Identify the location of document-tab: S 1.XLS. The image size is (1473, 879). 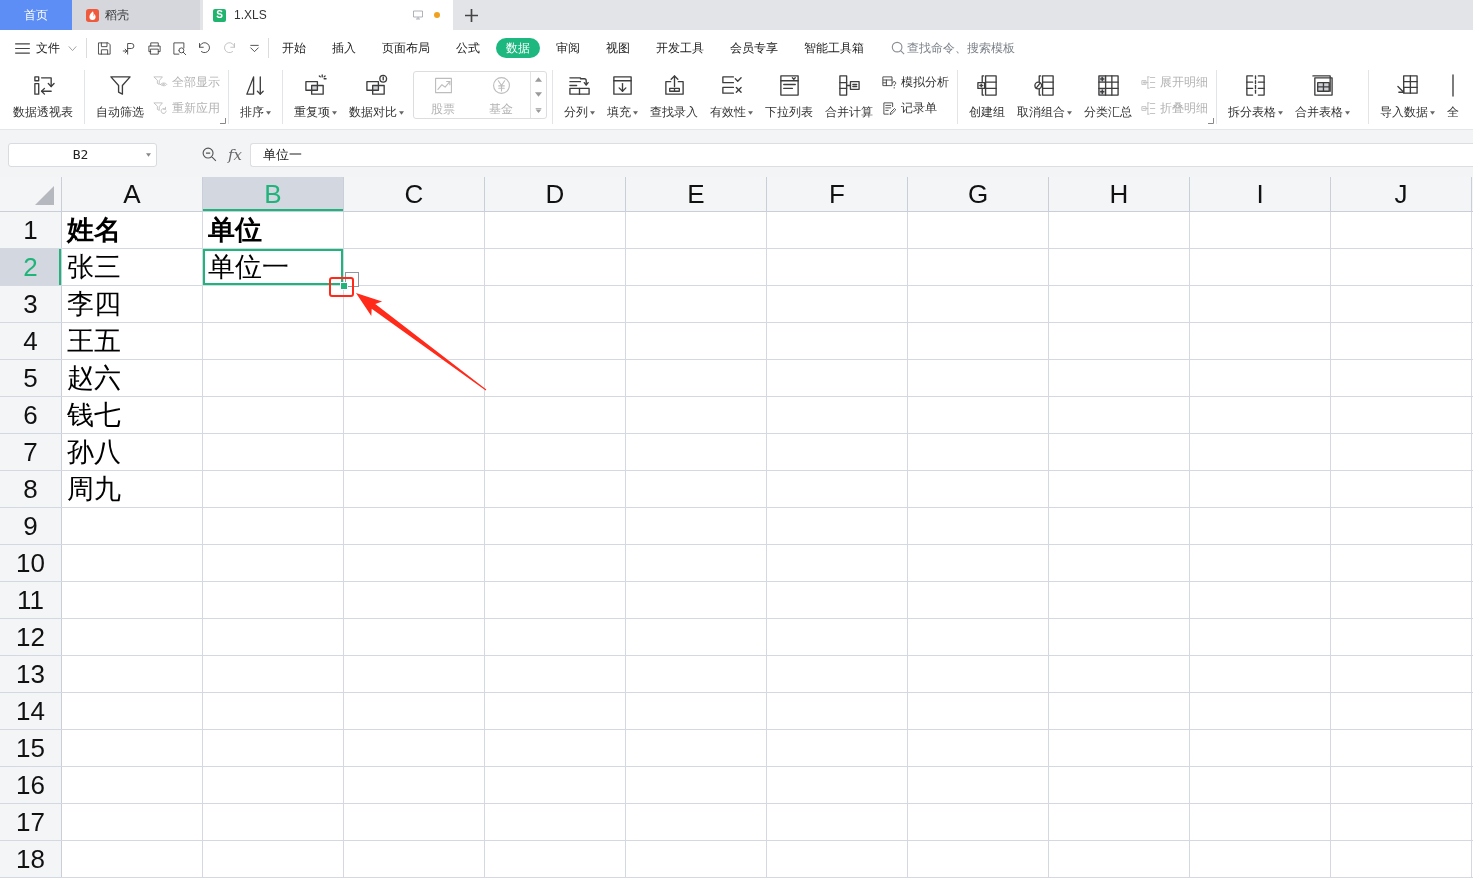
(328, 15).